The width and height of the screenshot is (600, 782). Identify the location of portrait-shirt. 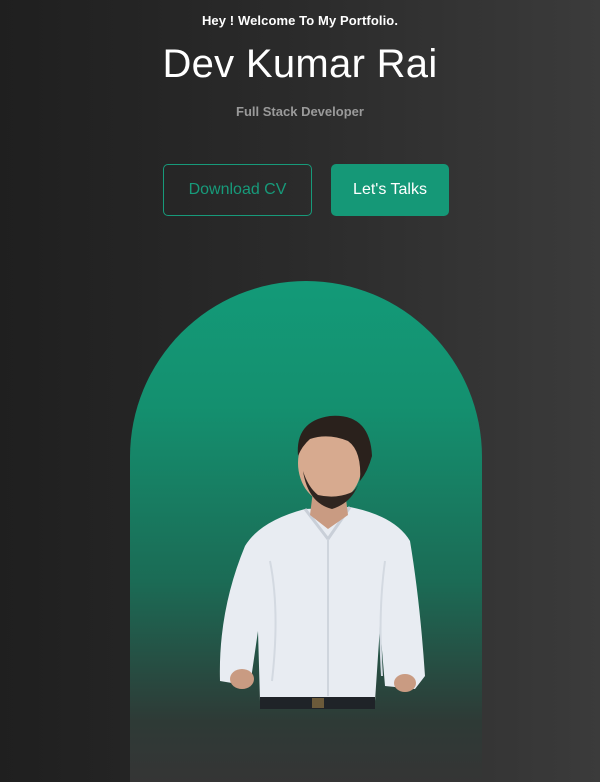
(322, 604).